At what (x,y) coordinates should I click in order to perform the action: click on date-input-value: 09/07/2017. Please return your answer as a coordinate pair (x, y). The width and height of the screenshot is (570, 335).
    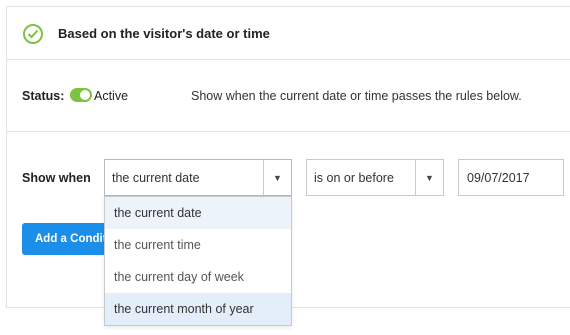
    Looking at the image, I should click on (498, 177).